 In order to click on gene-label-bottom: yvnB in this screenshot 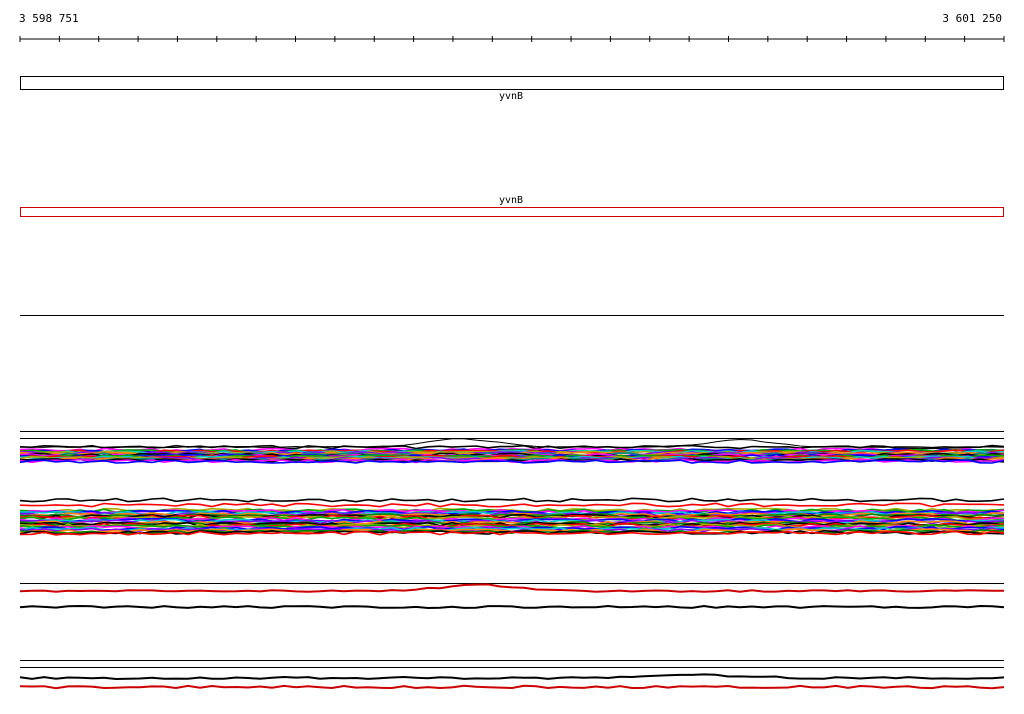, I will do `click(511, 201)`.